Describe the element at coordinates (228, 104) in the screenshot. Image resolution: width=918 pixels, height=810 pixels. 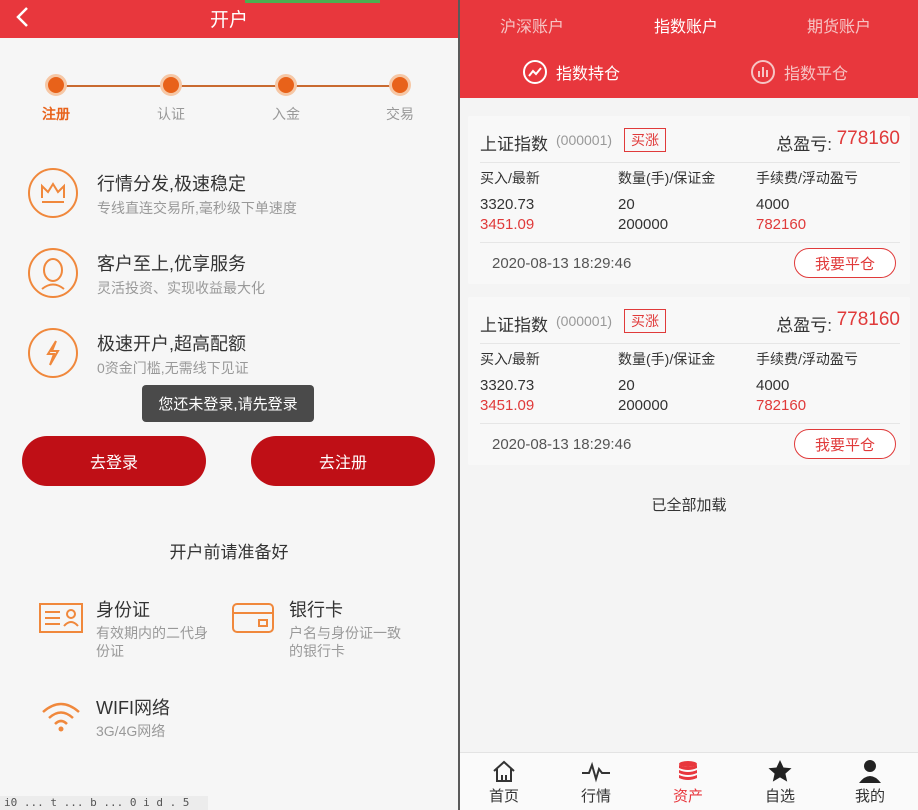
I see `step-indicator: 注册 认证 入金 交易` at that location.